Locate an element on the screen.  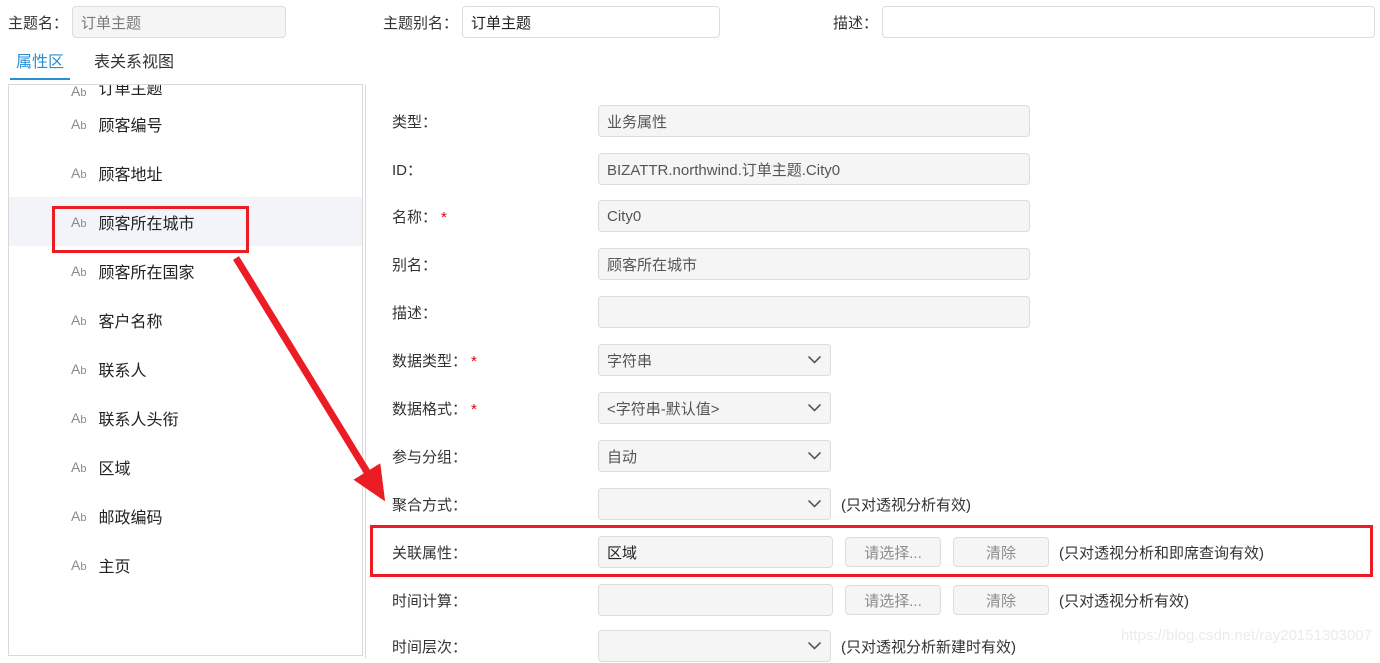
name-label-text: 名称： is located at coordinates (415, 217).